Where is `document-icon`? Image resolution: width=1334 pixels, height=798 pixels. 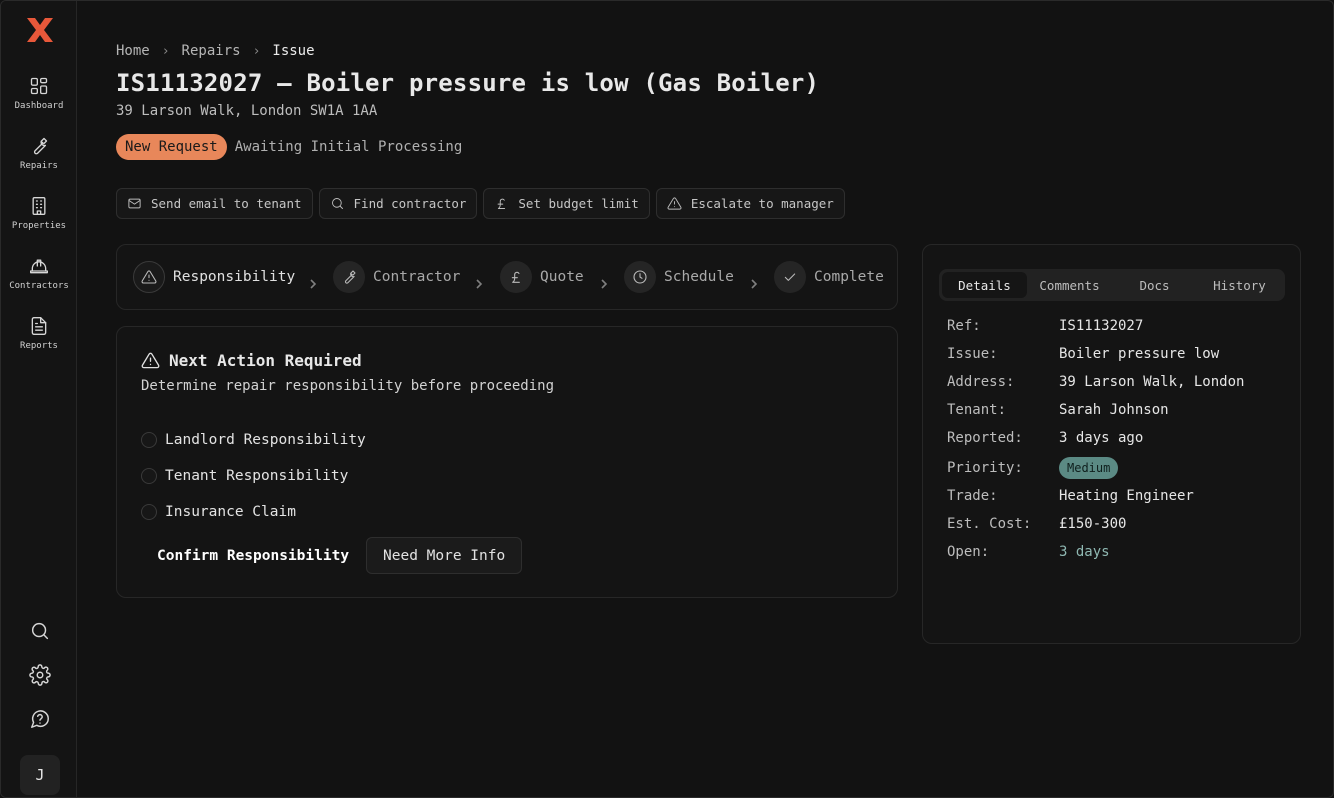
document-icon is located at coordinates (39, 326).